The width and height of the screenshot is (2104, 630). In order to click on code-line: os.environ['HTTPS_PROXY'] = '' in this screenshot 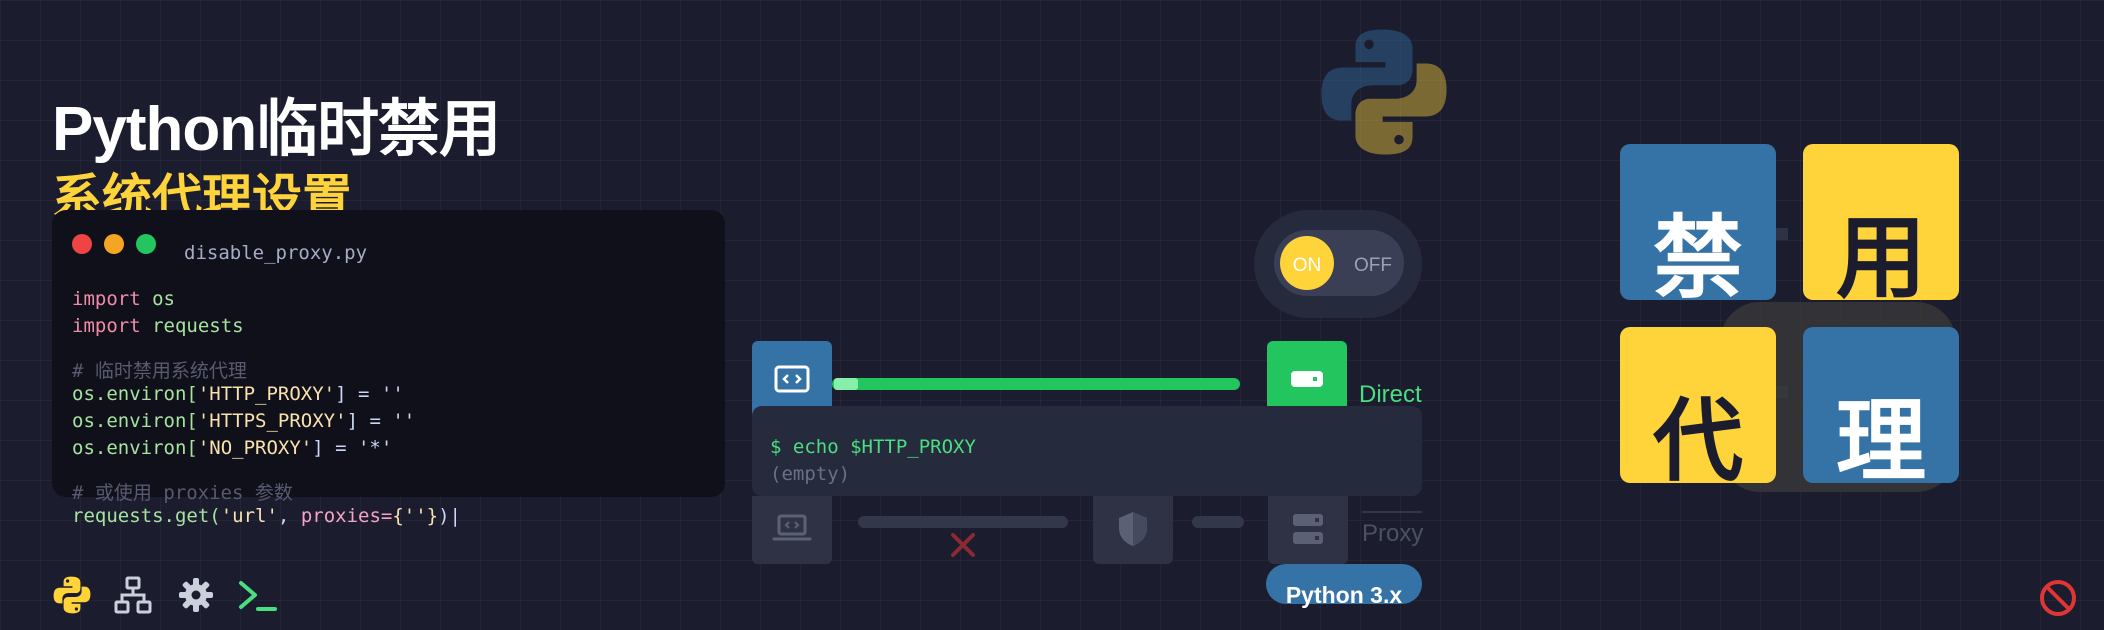, I will do `click(244, 421)`.